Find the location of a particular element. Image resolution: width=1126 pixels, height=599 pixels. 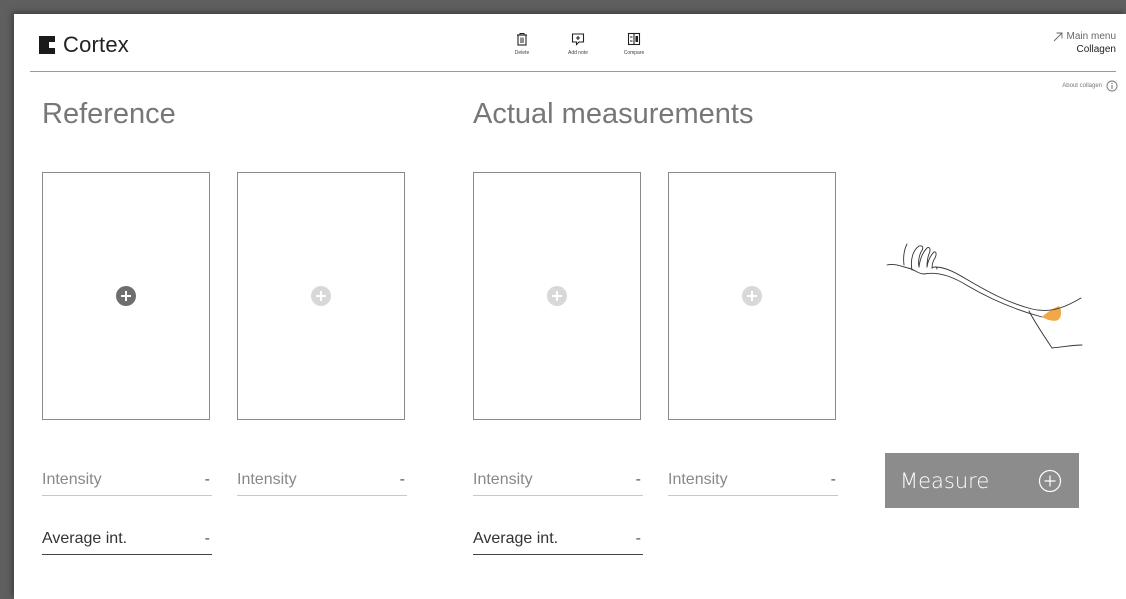

reference-intensity-field-2: Intensity - is located at coordinates (322, 483).